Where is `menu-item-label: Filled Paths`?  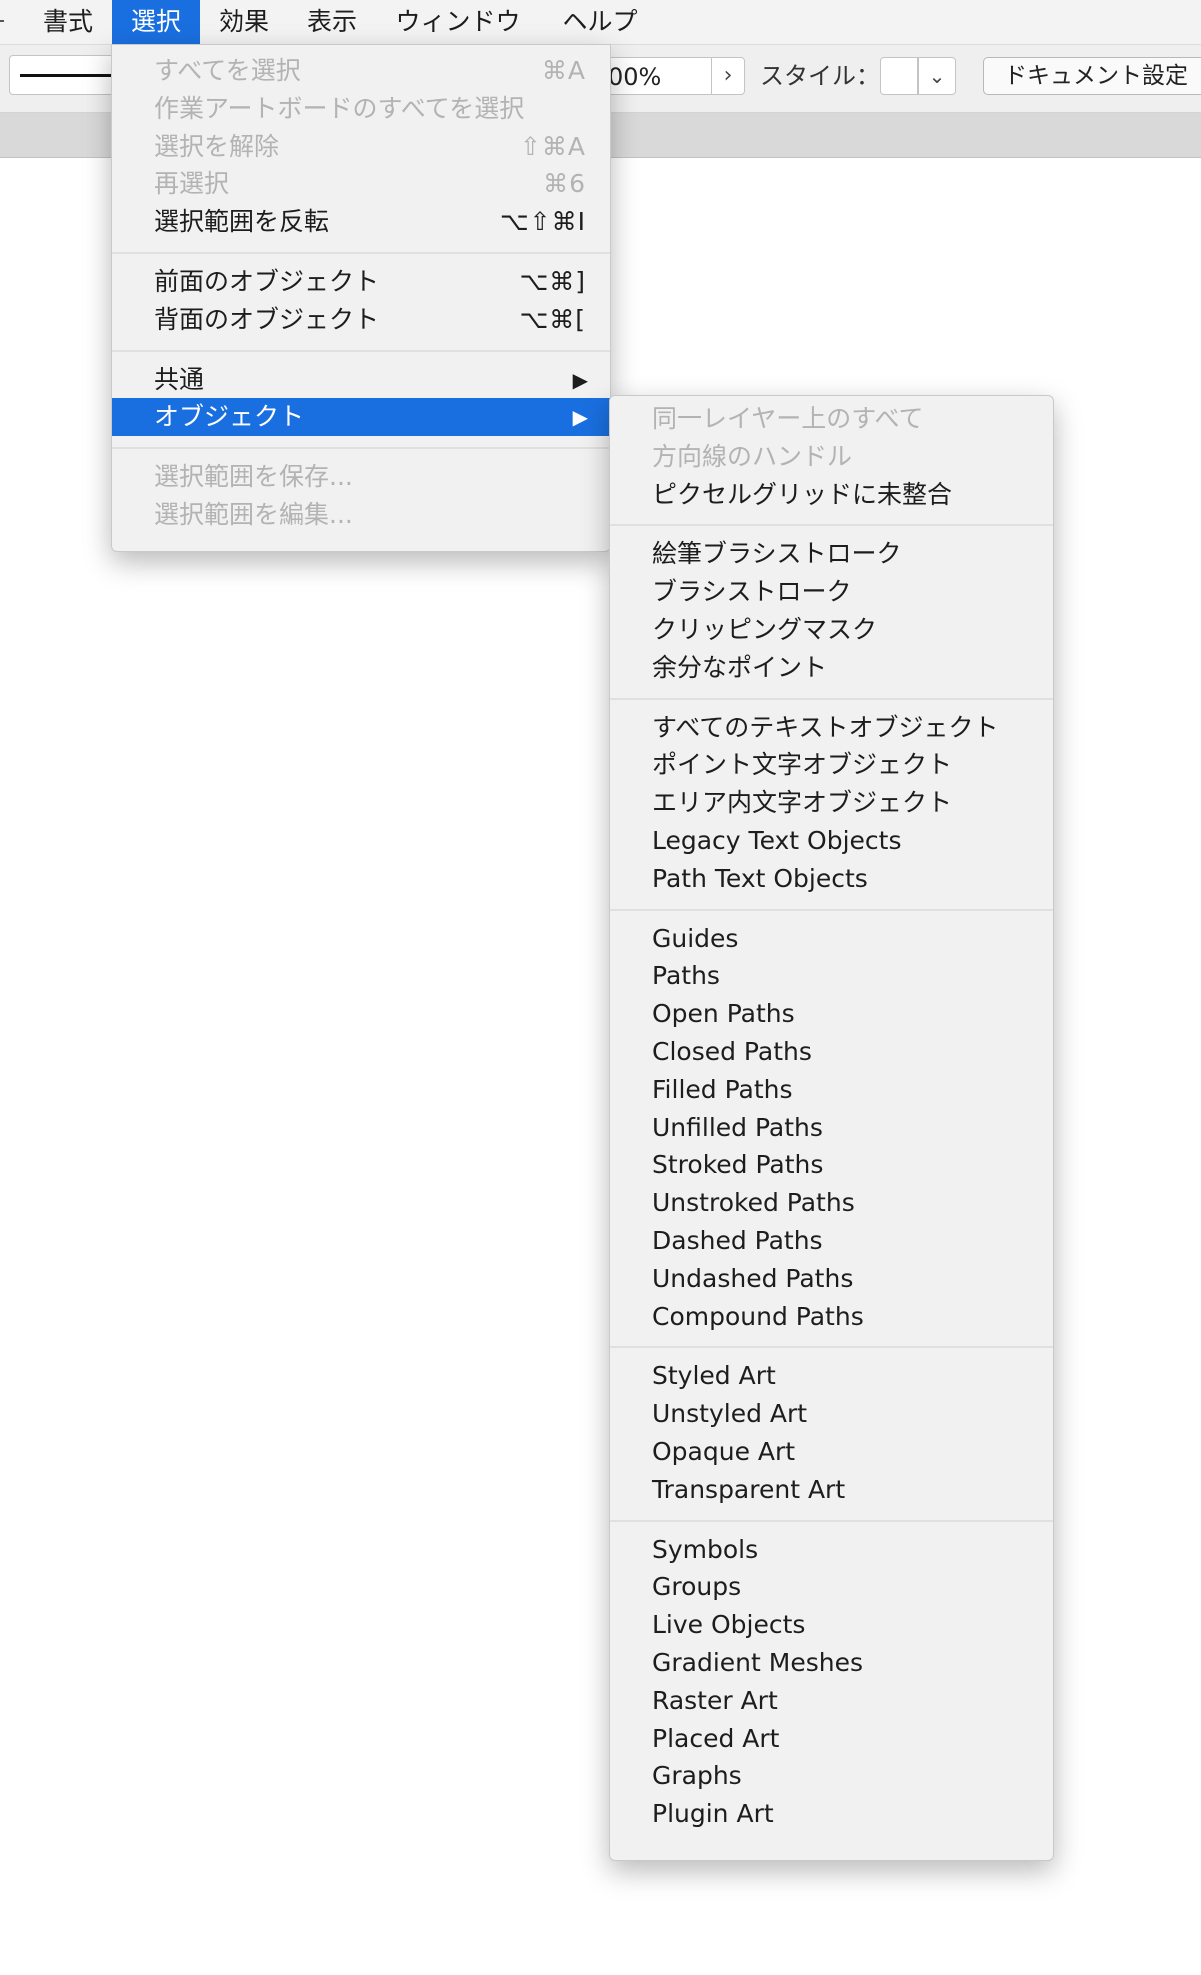 menu-item-label: Filled Paths is located at coordinates (722, 1089).